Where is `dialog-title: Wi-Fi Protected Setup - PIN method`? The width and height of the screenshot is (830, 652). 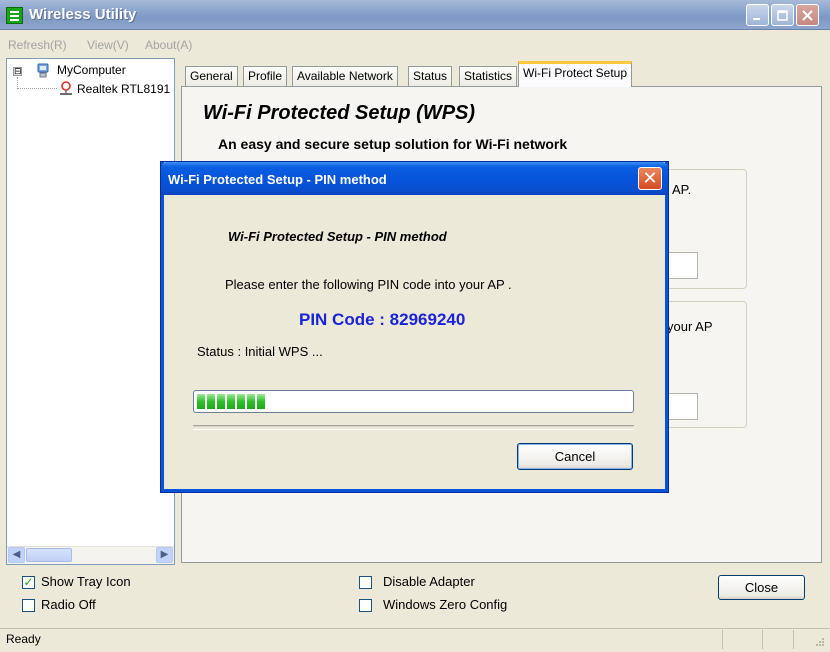 dialog-title: Wi-Fi Protected Setup - PIN method is located at coordinates (277, 179).